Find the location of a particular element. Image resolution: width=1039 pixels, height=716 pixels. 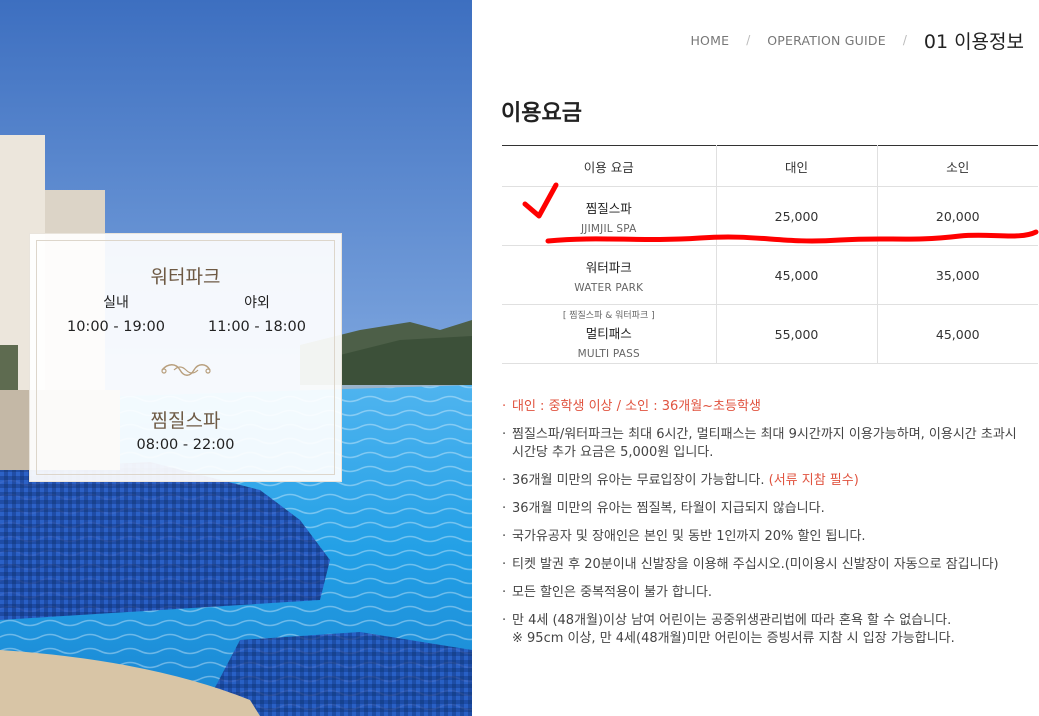

indoor-time: 10:00 - 19:00 is located at coordinates (116, 327).